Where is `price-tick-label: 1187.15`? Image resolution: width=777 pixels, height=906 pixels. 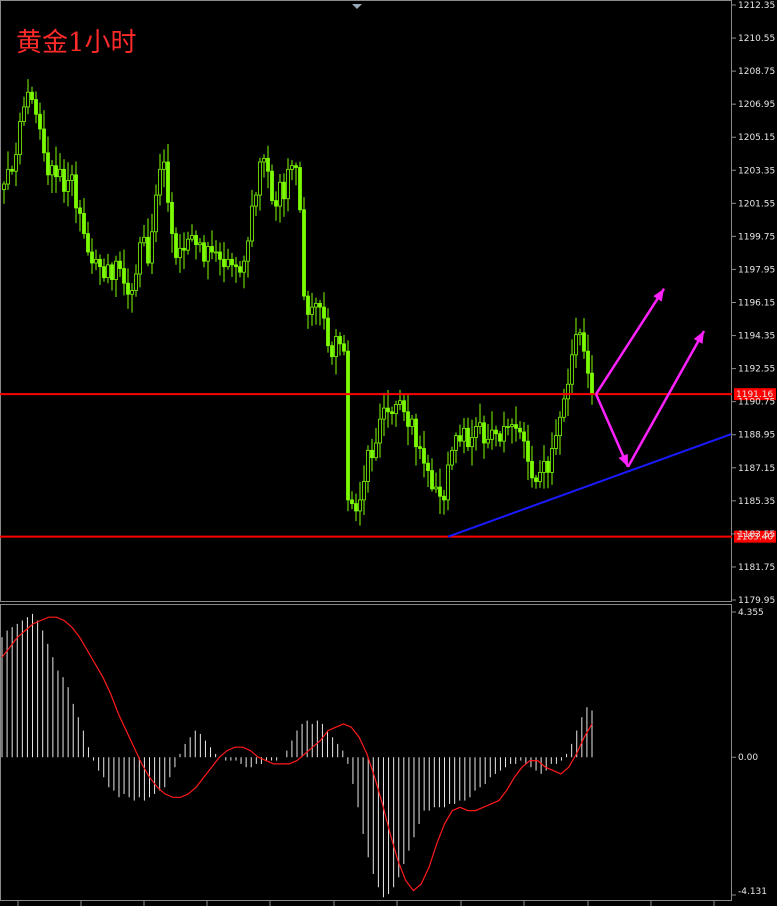 price-tick-label: 1187.15 is located at coordinates (756, 469).